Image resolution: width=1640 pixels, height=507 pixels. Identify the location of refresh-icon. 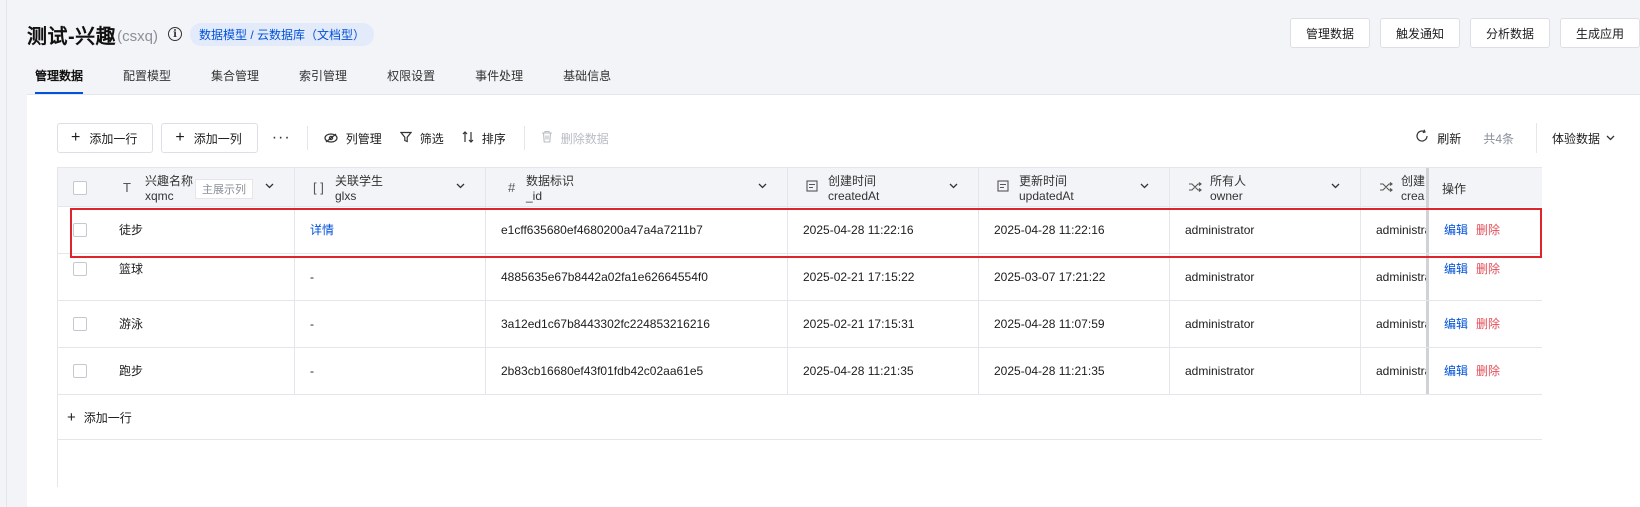
(1422, 138).